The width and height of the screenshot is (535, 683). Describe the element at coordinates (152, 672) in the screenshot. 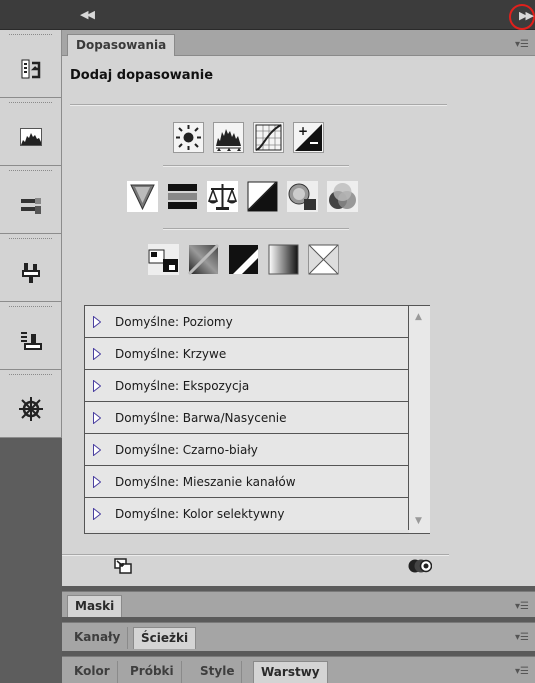

I see `tab-probki: Próbki` at that location.